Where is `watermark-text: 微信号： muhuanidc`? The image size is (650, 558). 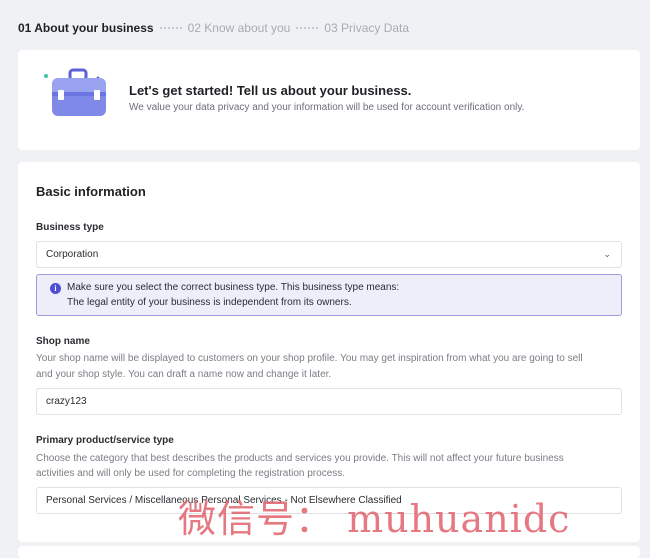 watermark-text: 微信号： muhuanidc is located at coordinates (374, 519).